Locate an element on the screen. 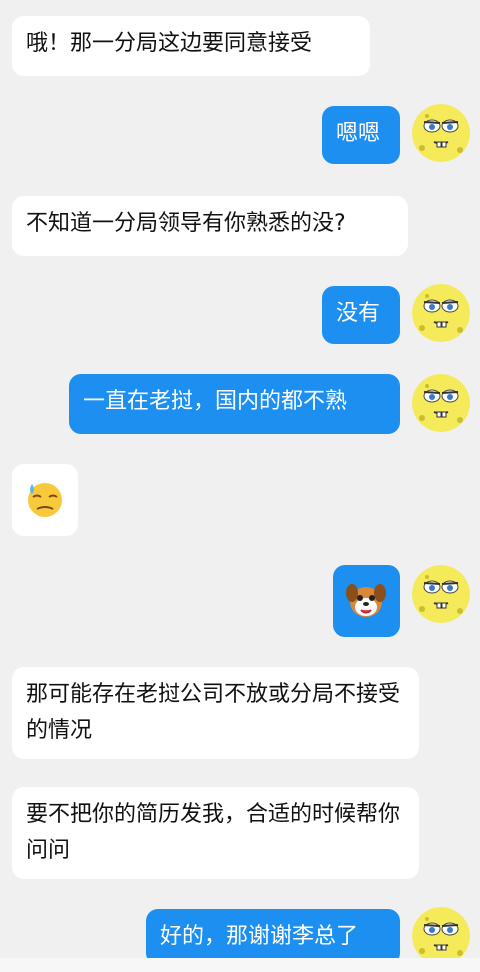 The width and height of the screenshot is (480, 972). sweat-face-icon is located at coordinates (45, 500).